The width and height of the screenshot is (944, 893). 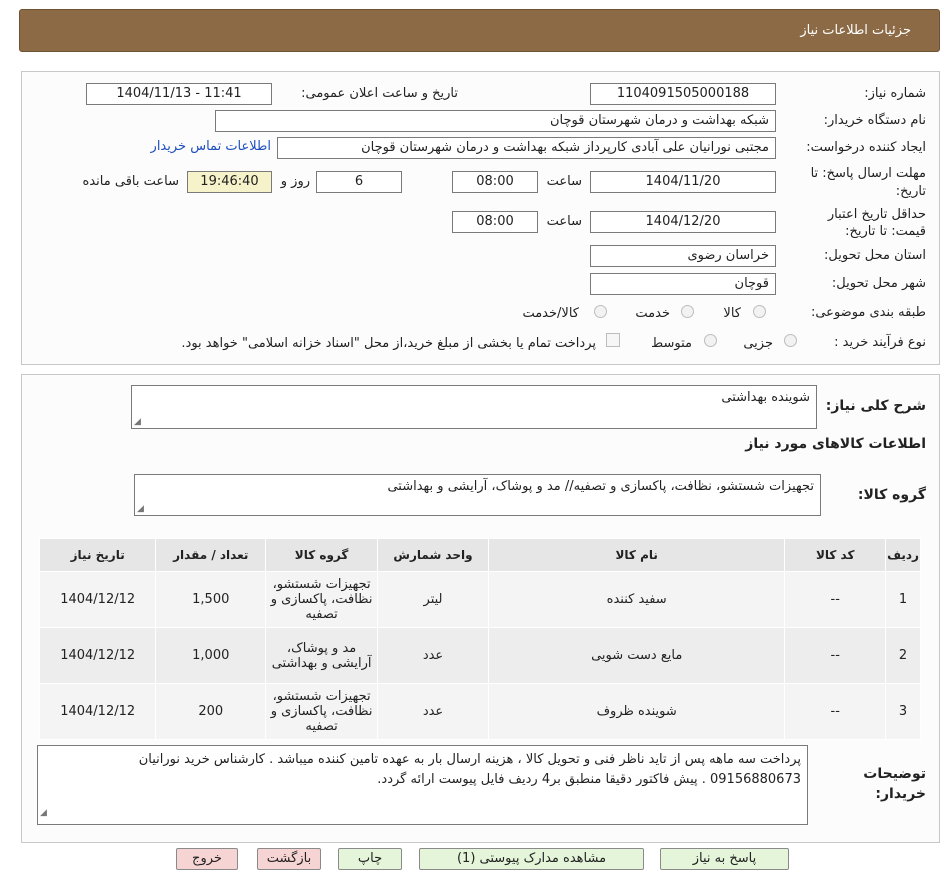 What do you see at coordinates (875, 406) in the screenshot?
I see `summary-label: شرح کلی نیاز:` at bounding box center [875, 406].